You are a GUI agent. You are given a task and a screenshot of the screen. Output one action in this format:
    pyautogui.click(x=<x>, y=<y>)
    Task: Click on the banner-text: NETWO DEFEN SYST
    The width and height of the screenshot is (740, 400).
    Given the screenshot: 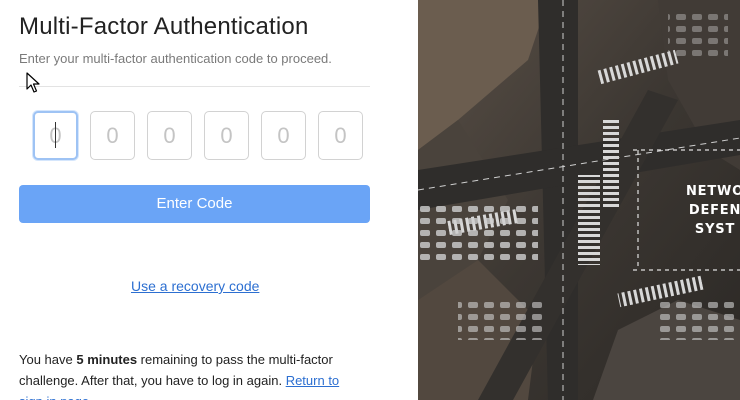 What is the action you would take?
    pyautogui.click(x=713, y=210)
    